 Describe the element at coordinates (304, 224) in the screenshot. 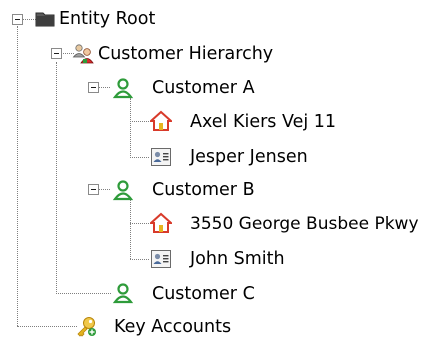

I see `tree-node-label: 3550 George Busbee Pkwy` at that location.